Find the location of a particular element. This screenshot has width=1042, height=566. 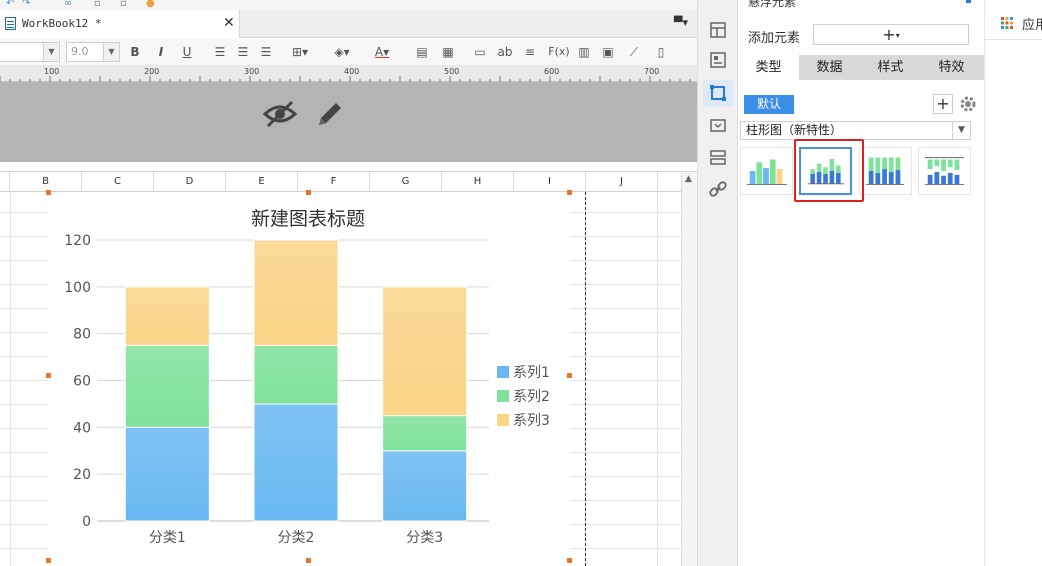

tab-type: 类型 is located at coordinates (768, 67).